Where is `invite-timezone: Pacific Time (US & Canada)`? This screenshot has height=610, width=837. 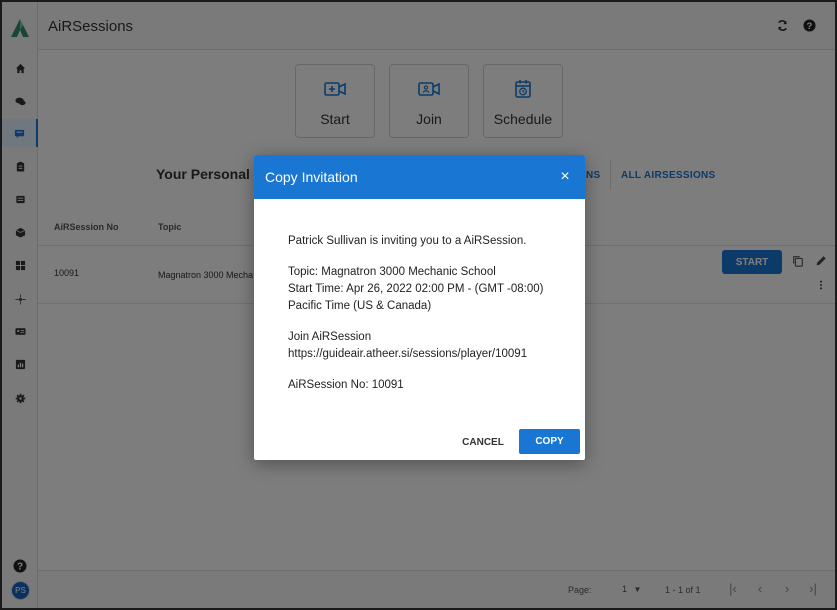 invite-timezone: Pacific Time (US & Canada) is located at coordinates (360, 306).